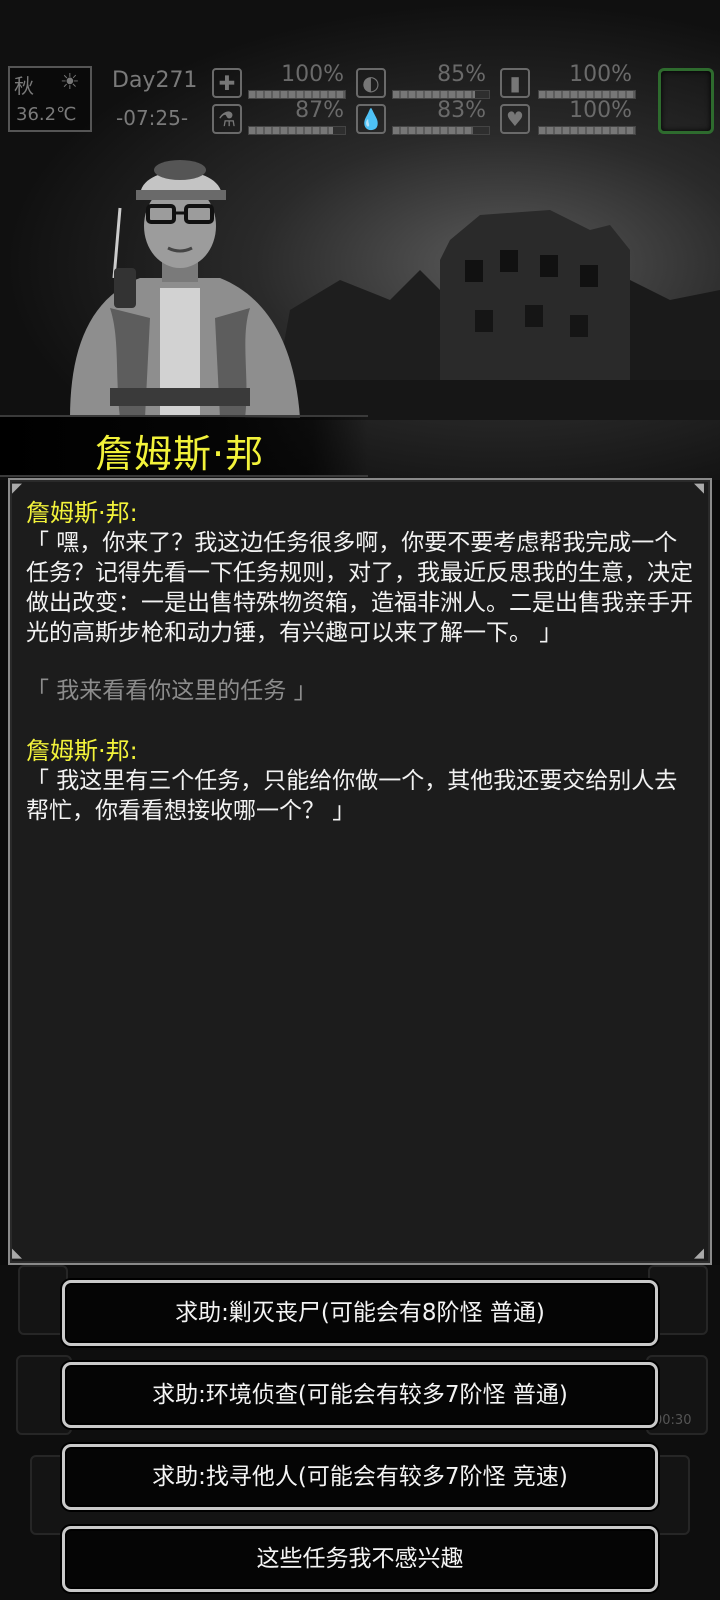 Image resolution: width=720 pixels, height=1600 pixels. Describe the element at coordinates (50, 99) in the screenshot. I see `season-temp-box: 秋 ☀ 36.2℃` at that location.